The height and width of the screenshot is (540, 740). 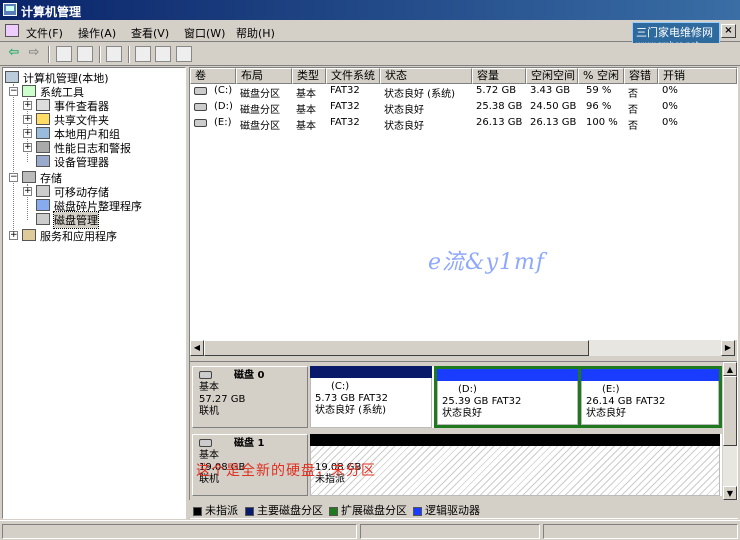 What do you see at coordinates (43, 105) in the screenshot?
I see `event-viewer-icon` at bounding box center [43, 105].